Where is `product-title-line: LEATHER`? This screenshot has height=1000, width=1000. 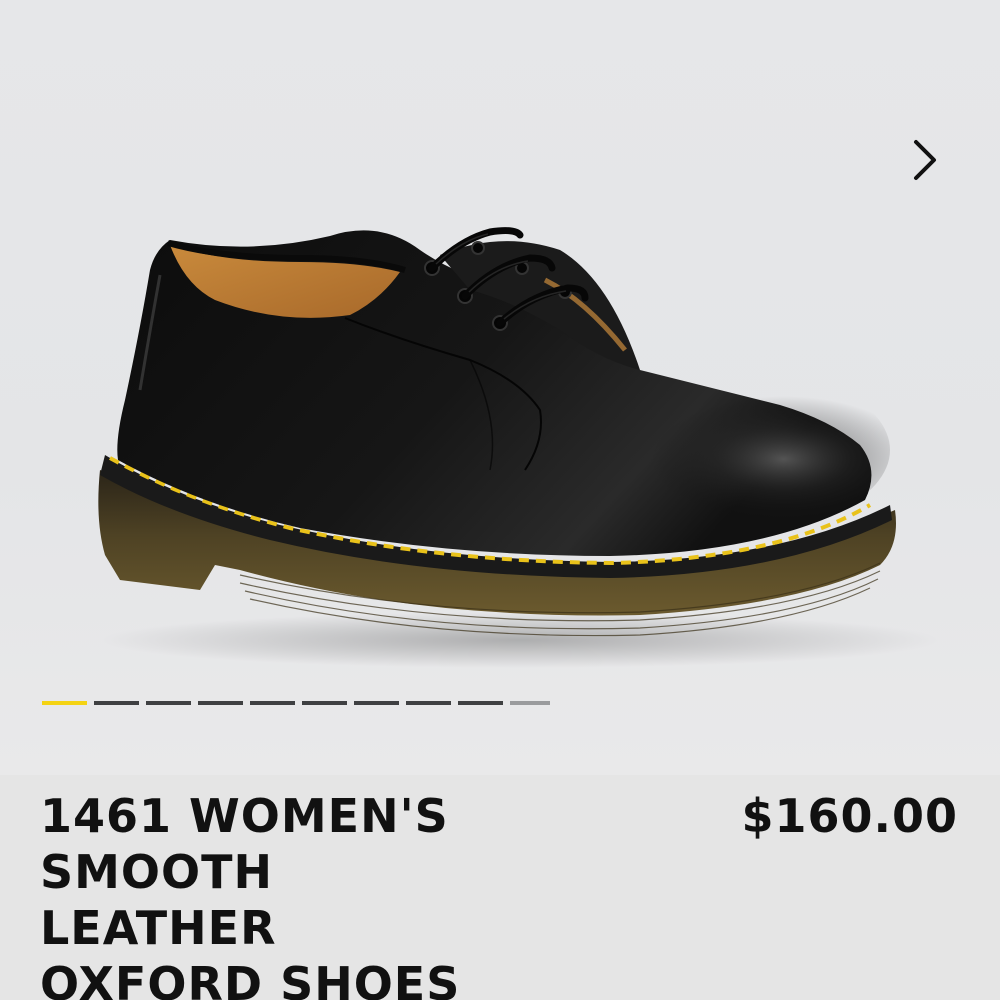 product-title-line: LEATHER is located at coordinates (158, 928).